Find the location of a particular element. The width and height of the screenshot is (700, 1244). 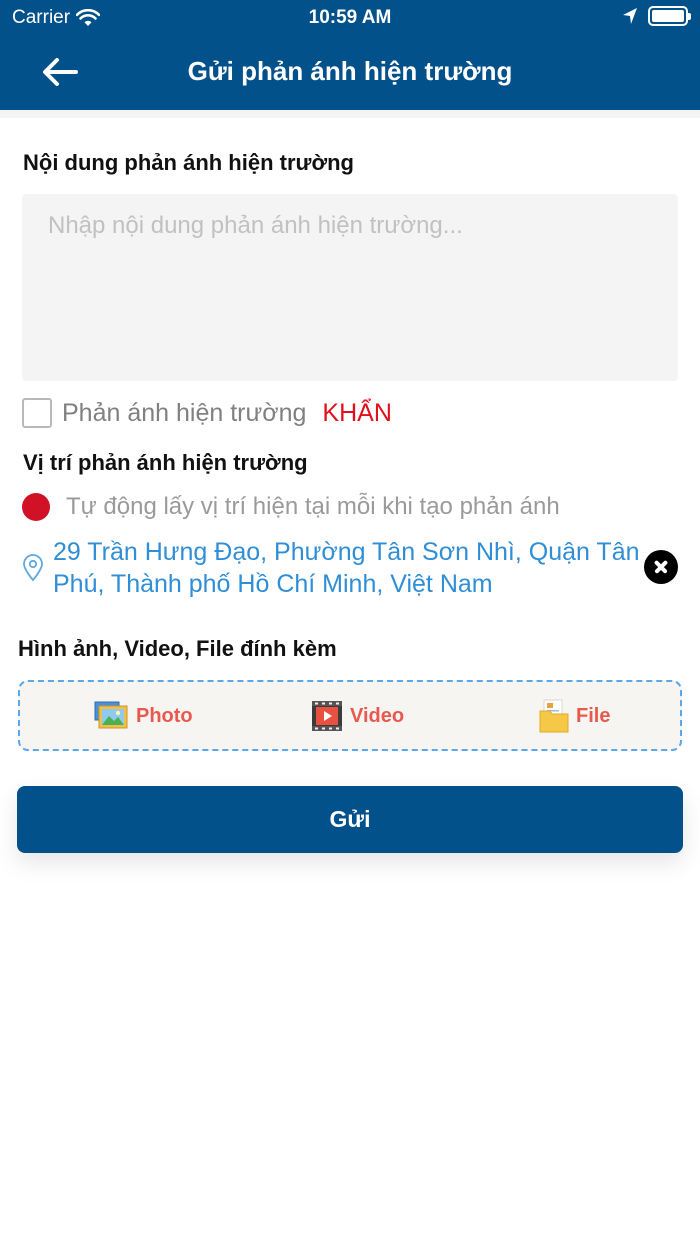

header-divider is located at coordinates (350, 114).